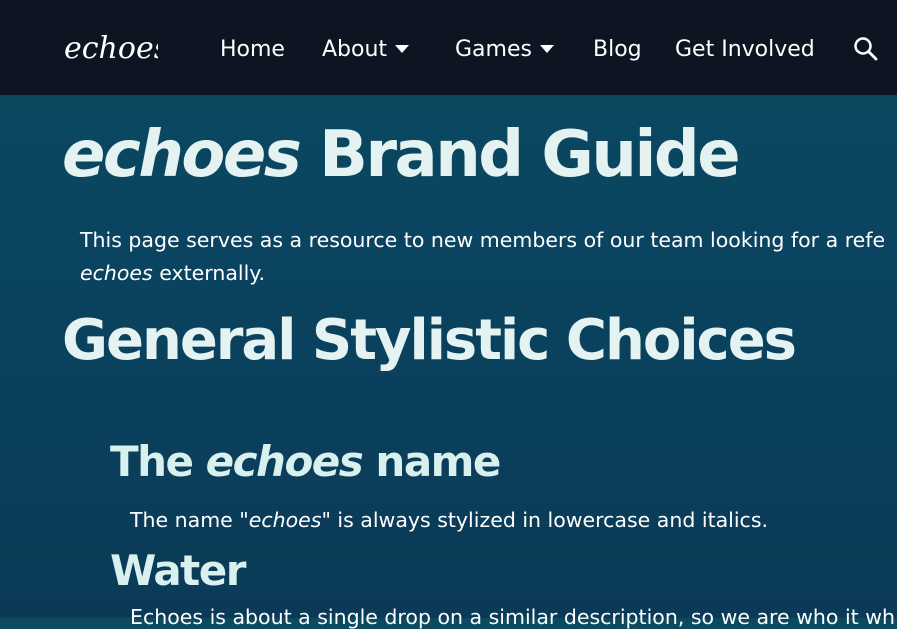 This screenshot has height=629, width=897. I want to click on logo-text: echoes, so click(111, 48).